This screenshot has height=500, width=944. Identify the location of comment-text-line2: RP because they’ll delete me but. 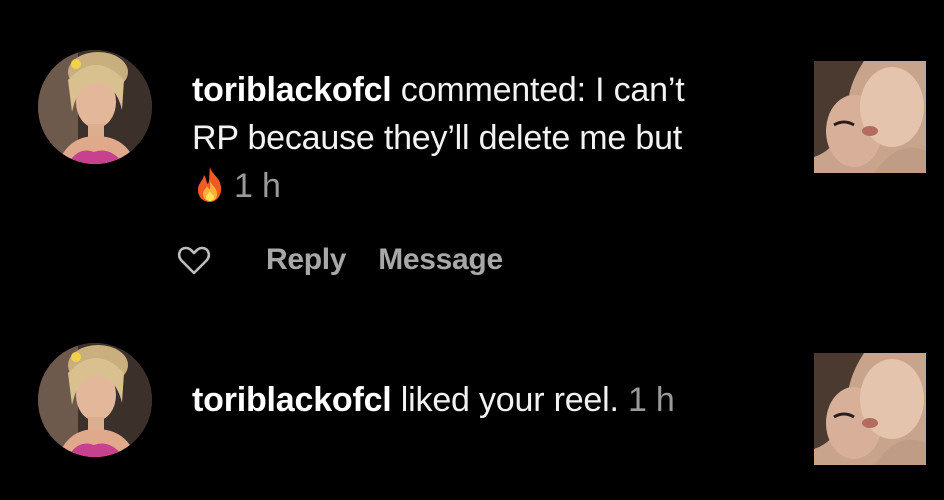
(437, 138).